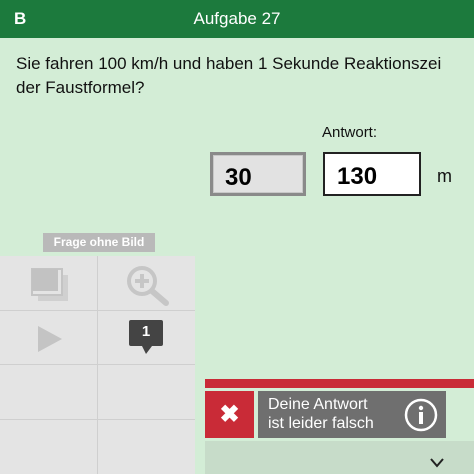  I want to click on play-icon, so click(50, 339).